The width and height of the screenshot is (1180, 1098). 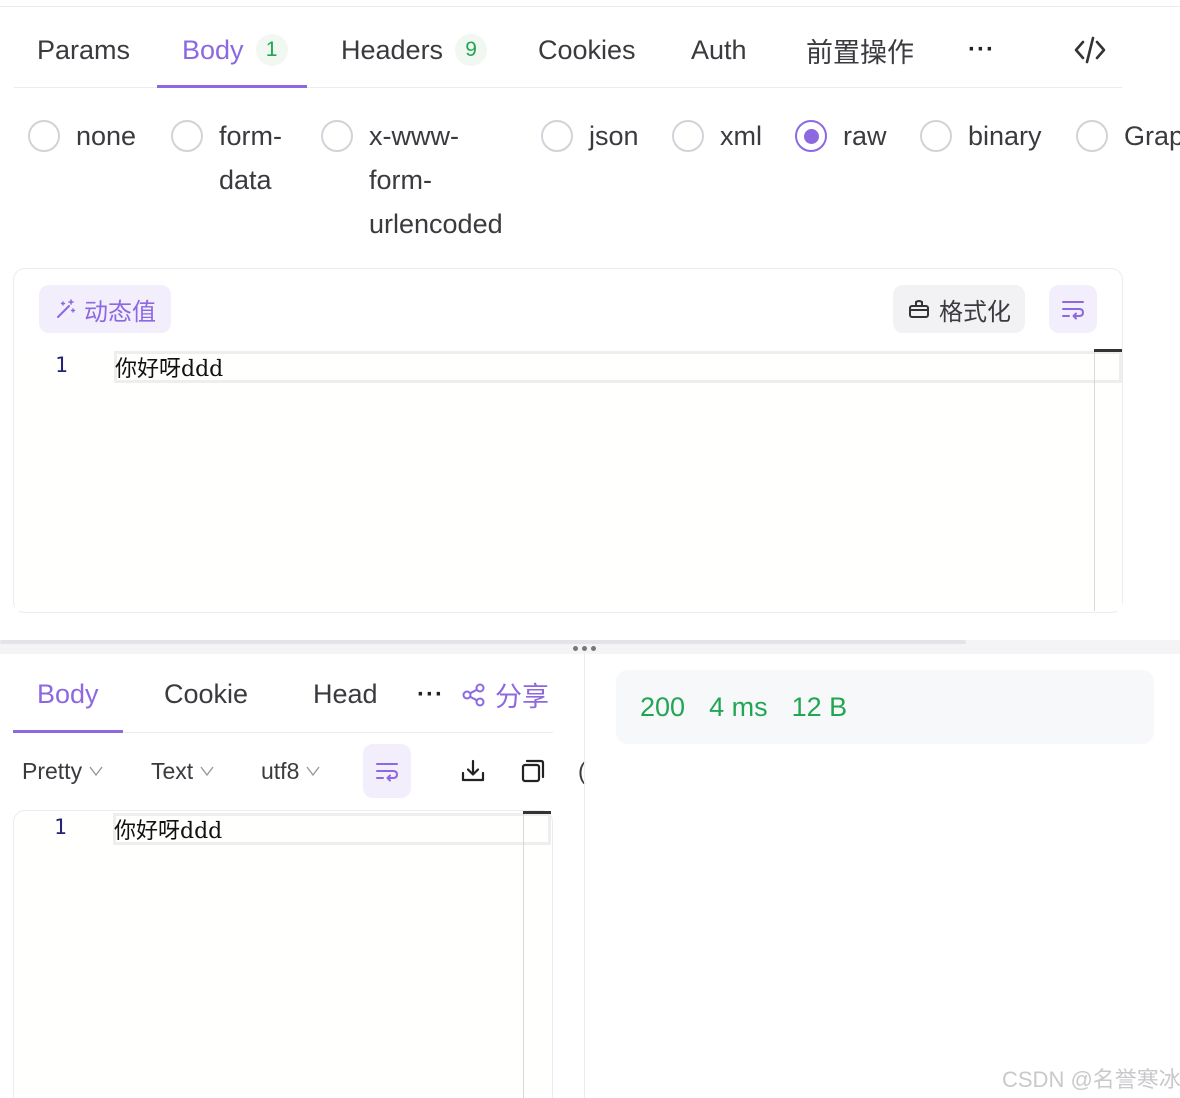 I want to click on response-tabs: Body Cookie Head ··· 分享, so click(x=283, y=694).